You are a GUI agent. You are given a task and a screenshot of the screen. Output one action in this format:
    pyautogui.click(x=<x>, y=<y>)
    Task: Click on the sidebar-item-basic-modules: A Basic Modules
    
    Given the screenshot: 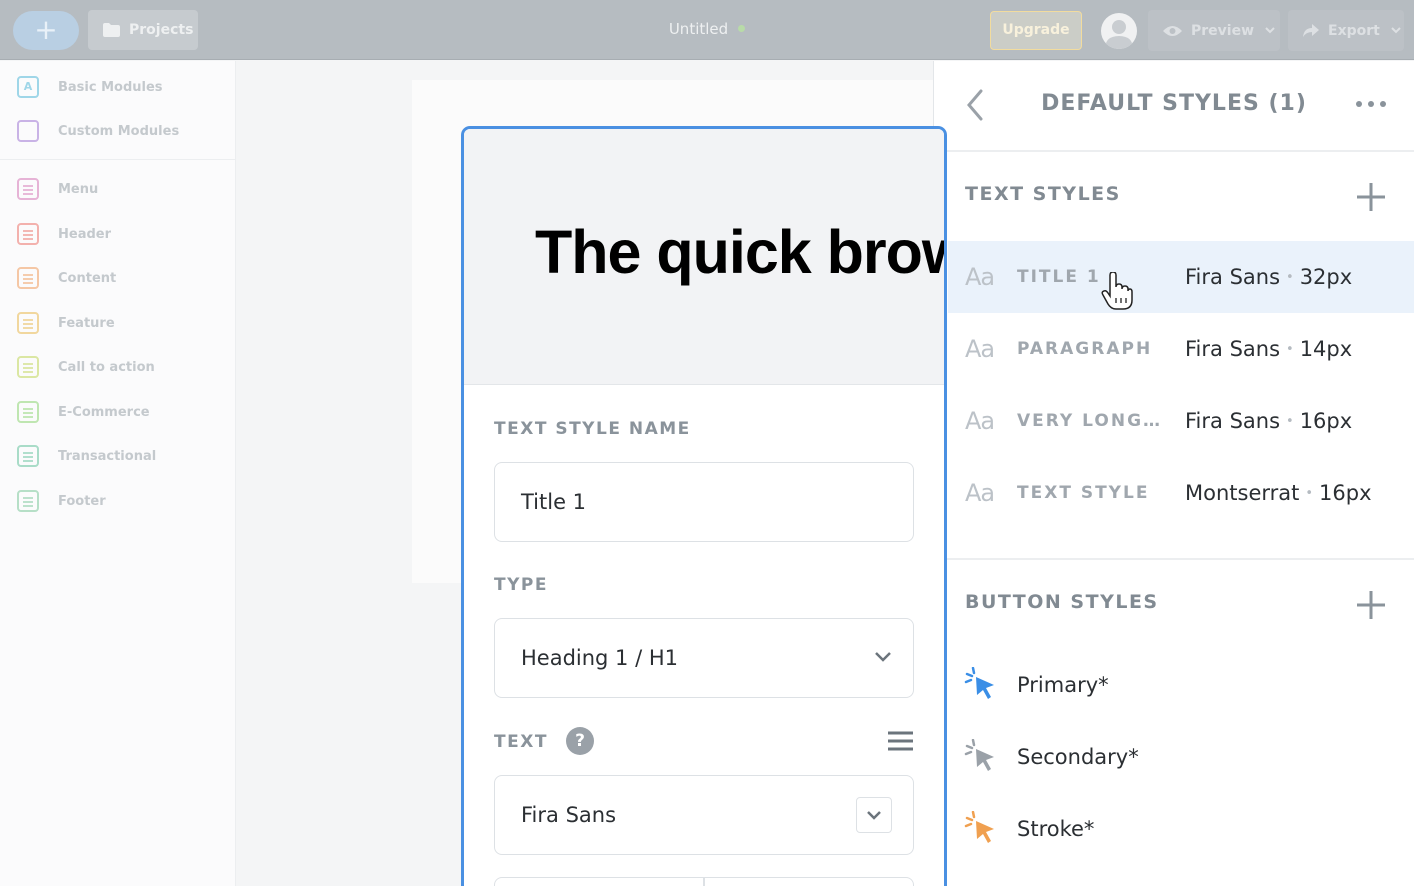 What is the action you would take?
    pyautogui.click(x=90, y=87)
    